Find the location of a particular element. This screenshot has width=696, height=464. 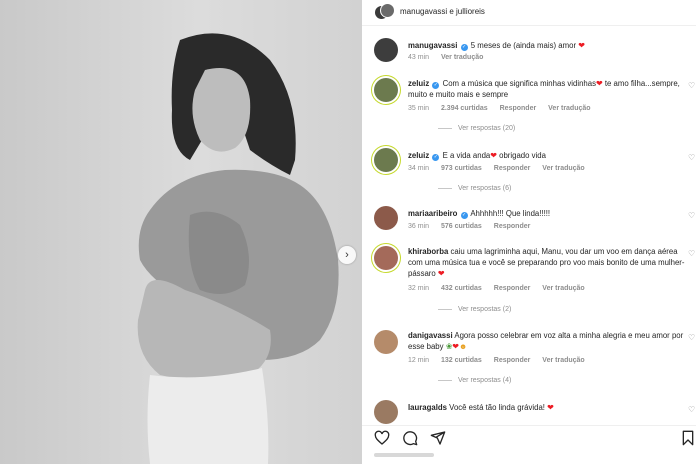

next-image-button: › is located at coordinates (347, 255).